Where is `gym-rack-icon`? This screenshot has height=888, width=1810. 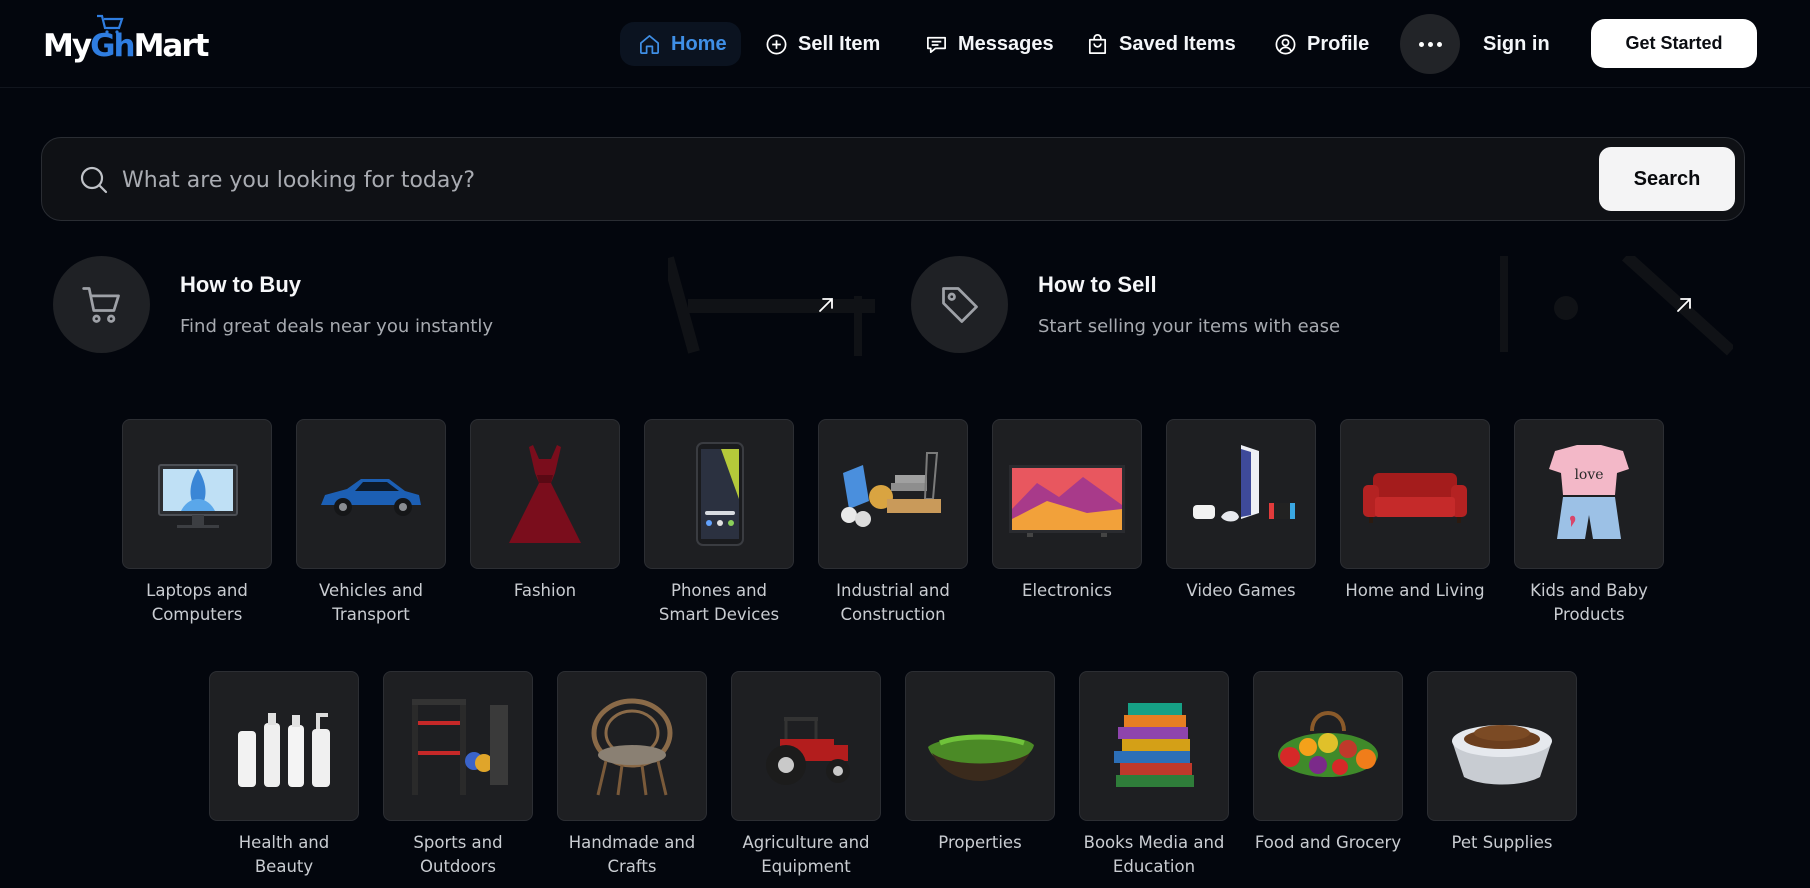 gym-rack-icon is located at coordinates (460, 747).